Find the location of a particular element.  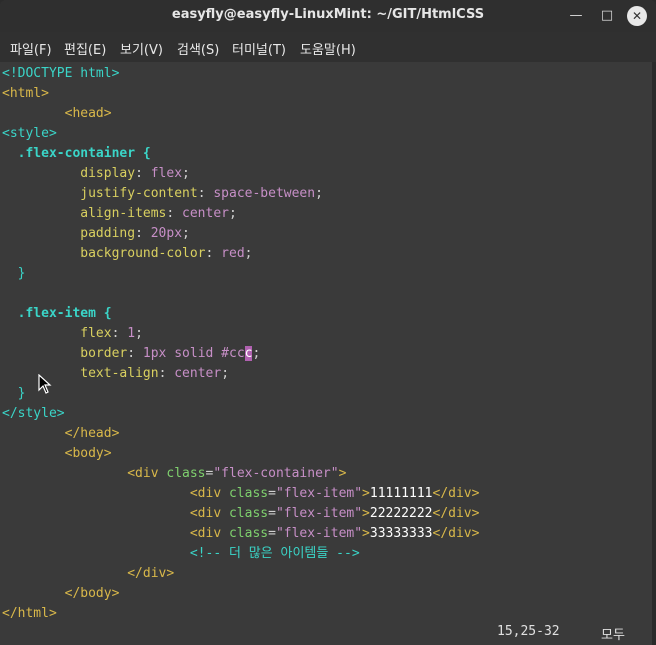

code-line: justify-content: space-between; is located at coordinates (201, 193).